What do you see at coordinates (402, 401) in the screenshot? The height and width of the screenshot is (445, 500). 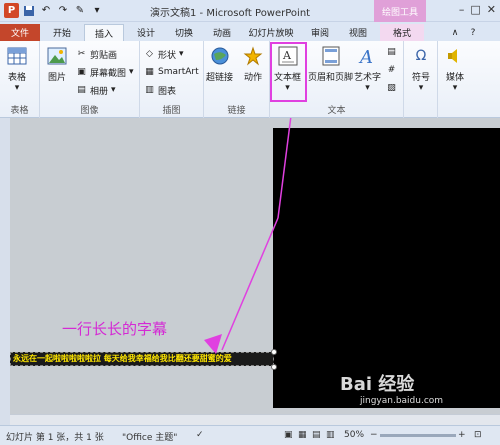 I see `baidu-watermark-url: jingyan.baidu.com` at bounding box center [402, 401].